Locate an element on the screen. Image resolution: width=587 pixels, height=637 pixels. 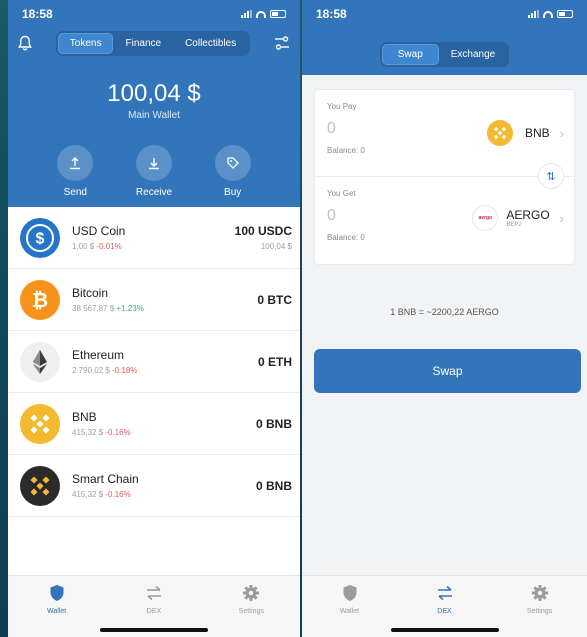
aergo-coin-icon: aergo is located at coordinates (485, 218).